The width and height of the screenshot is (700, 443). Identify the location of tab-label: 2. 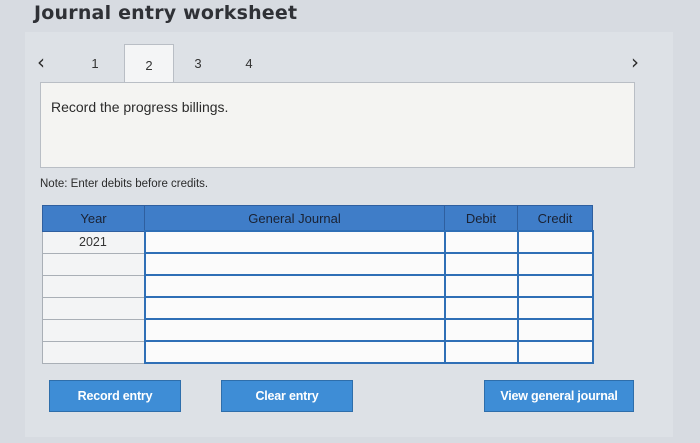
(149, 65).